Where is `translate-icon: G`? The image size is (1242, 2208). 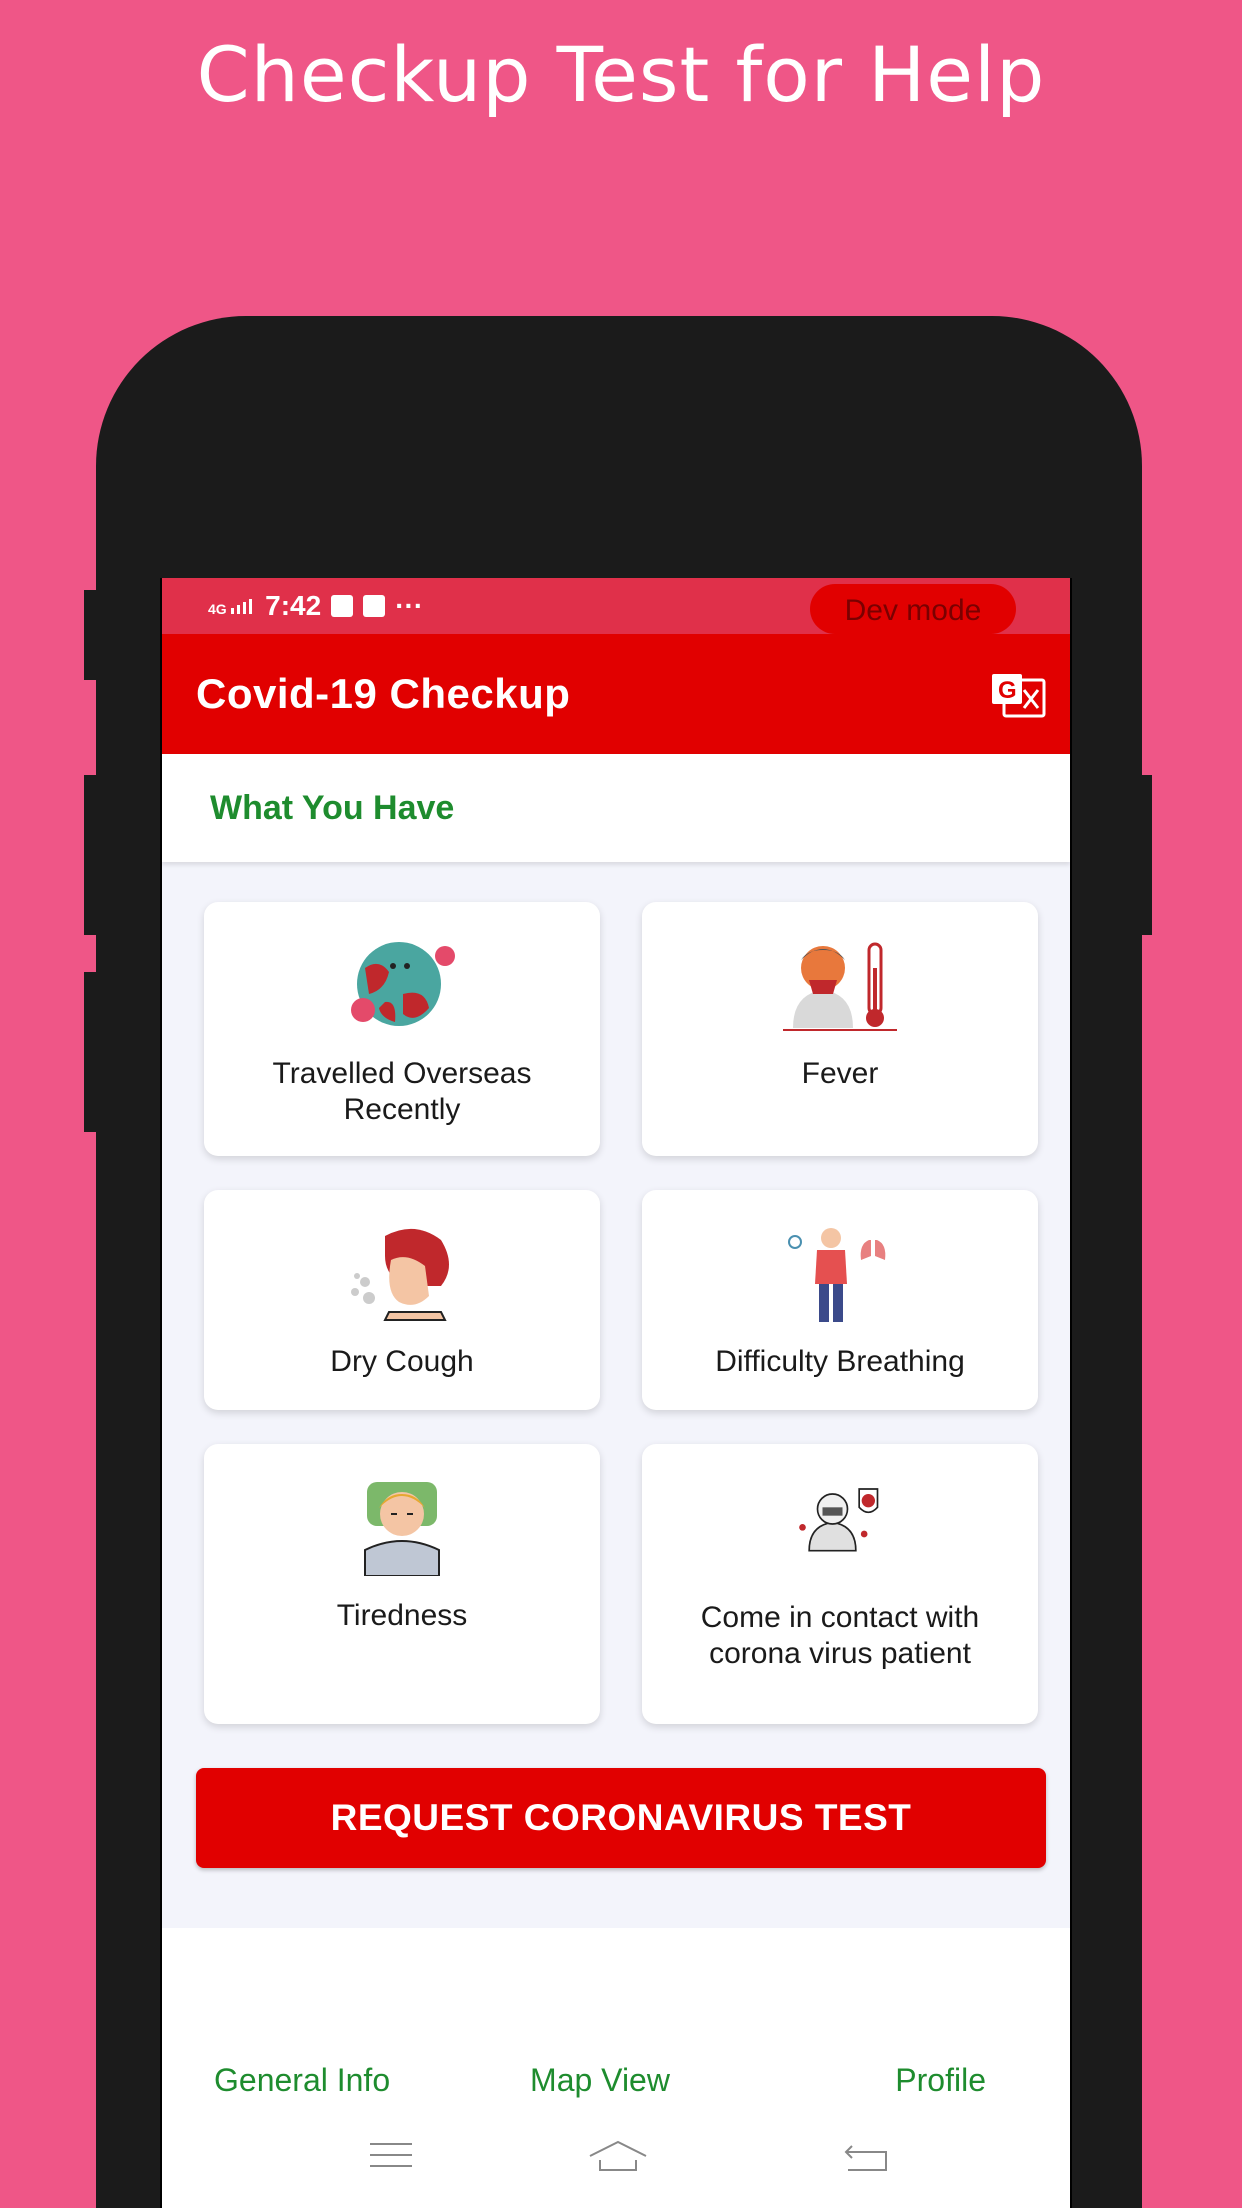
translate-icon: G is located at coordinates (1018, 695).